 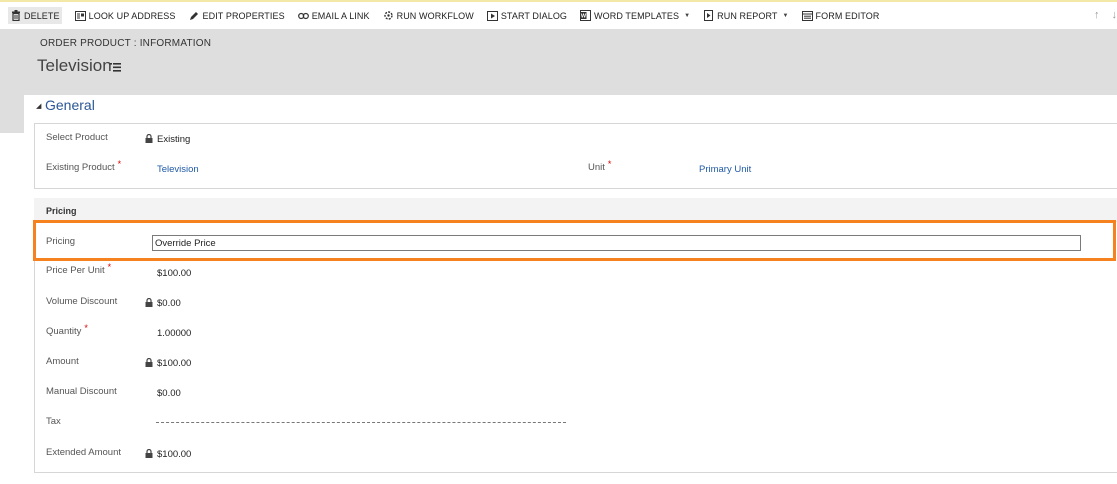 I want to click on manual-discount-value: $0.00, so click(x=169, y=393).